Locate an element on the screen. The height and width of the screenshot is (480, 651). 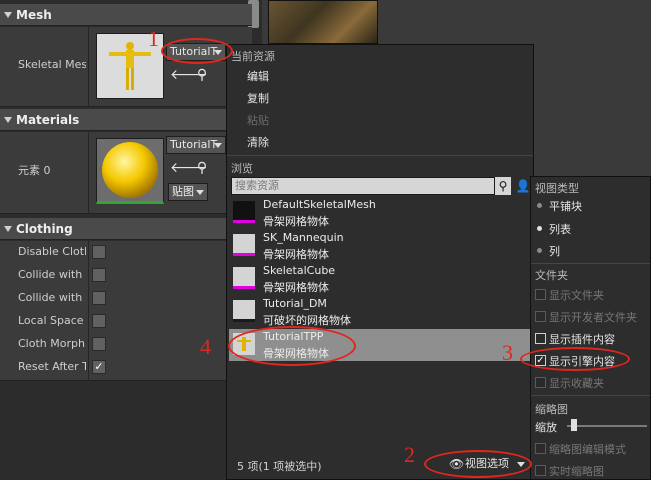
search-icon: ⚲ is located at coordinates (503, 186).